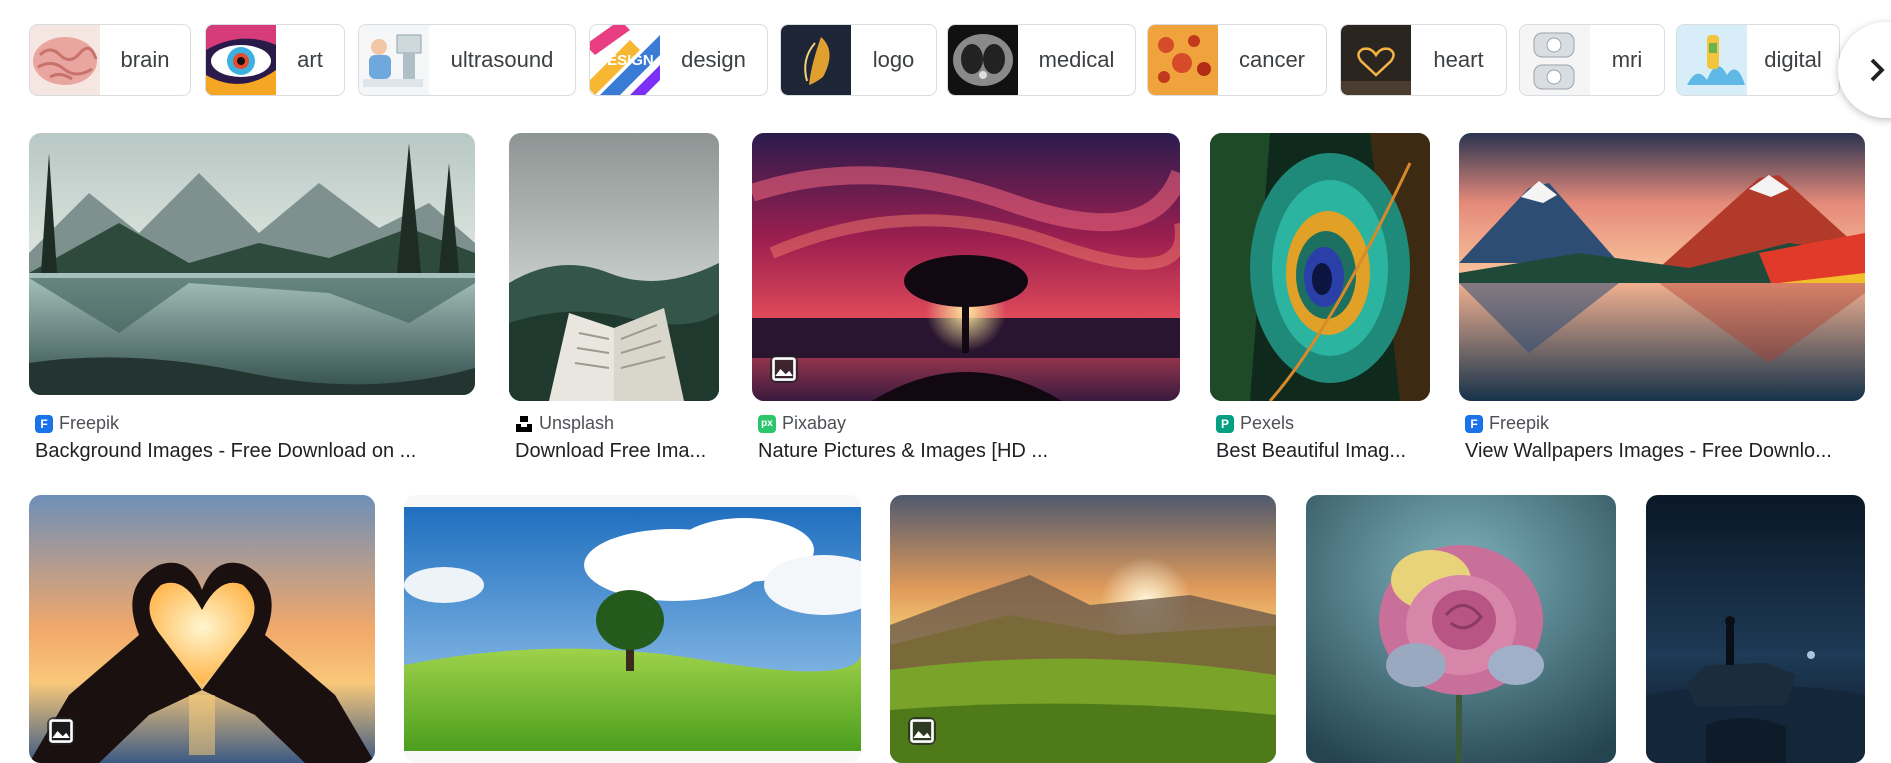 This screenshot has width=1891, height=763. I want to click on chip-label: digital, so click(1793, 59).